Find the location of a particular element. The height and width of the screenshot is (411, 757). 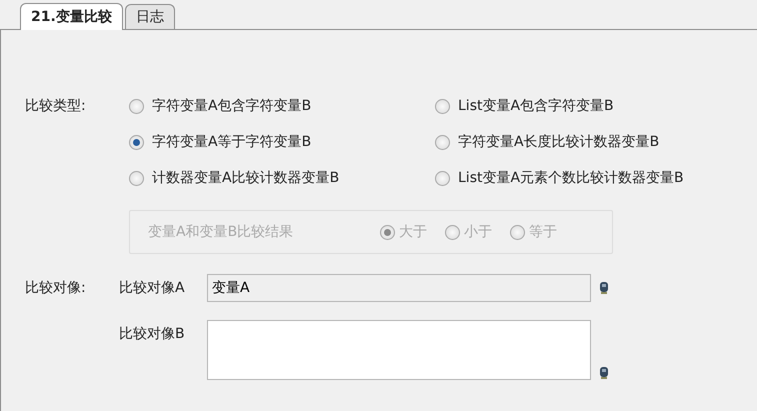

radio-label: 计数器变量A比较计数器变量B is located at coordinates (246, 178).